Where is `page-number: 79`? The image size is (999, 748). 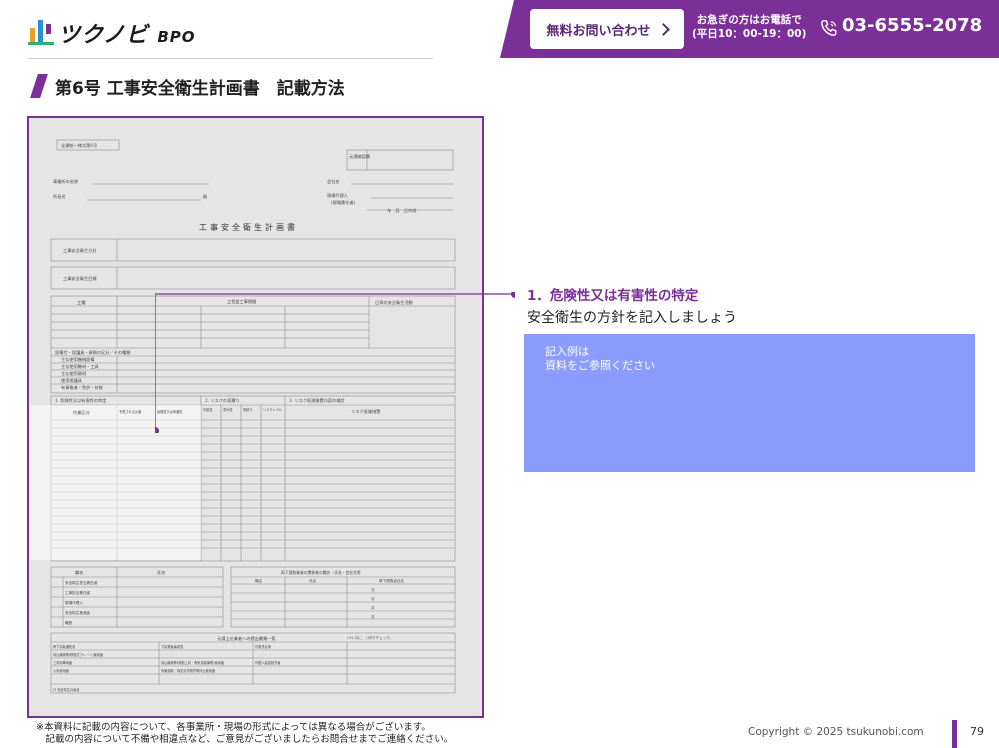
page-number: 79 is located at coordinates (977, 731).